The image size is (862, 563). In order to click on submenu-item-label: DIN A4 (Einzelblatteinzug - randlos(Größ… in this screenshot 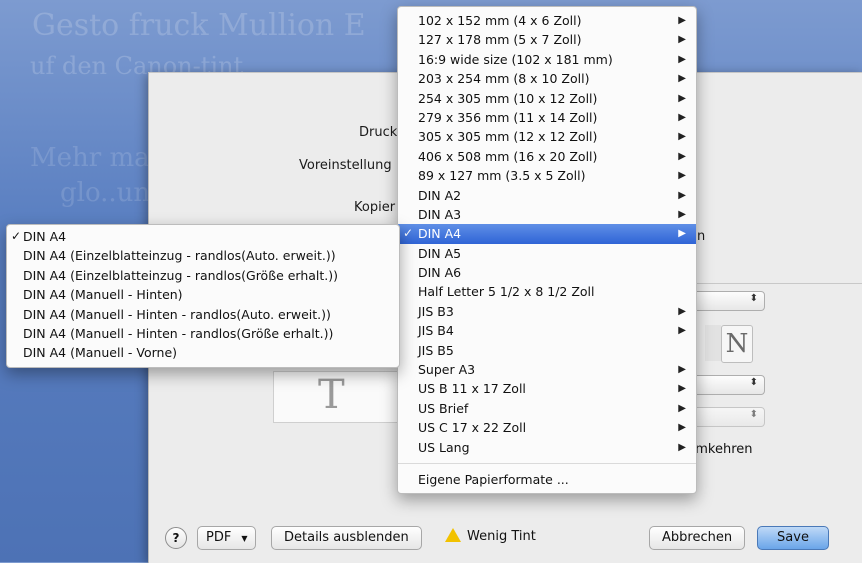, I will do `click(181, 275)`.